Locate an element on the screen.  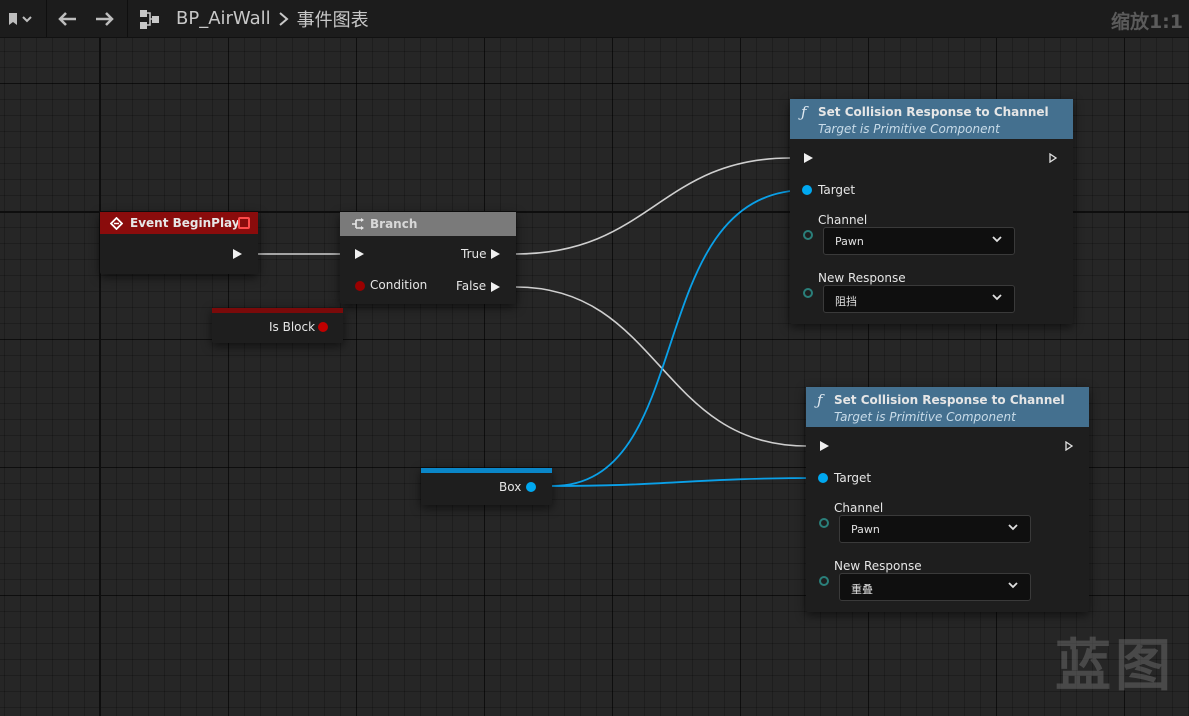
false-pin-label: False is located at coordinates (471, 286).